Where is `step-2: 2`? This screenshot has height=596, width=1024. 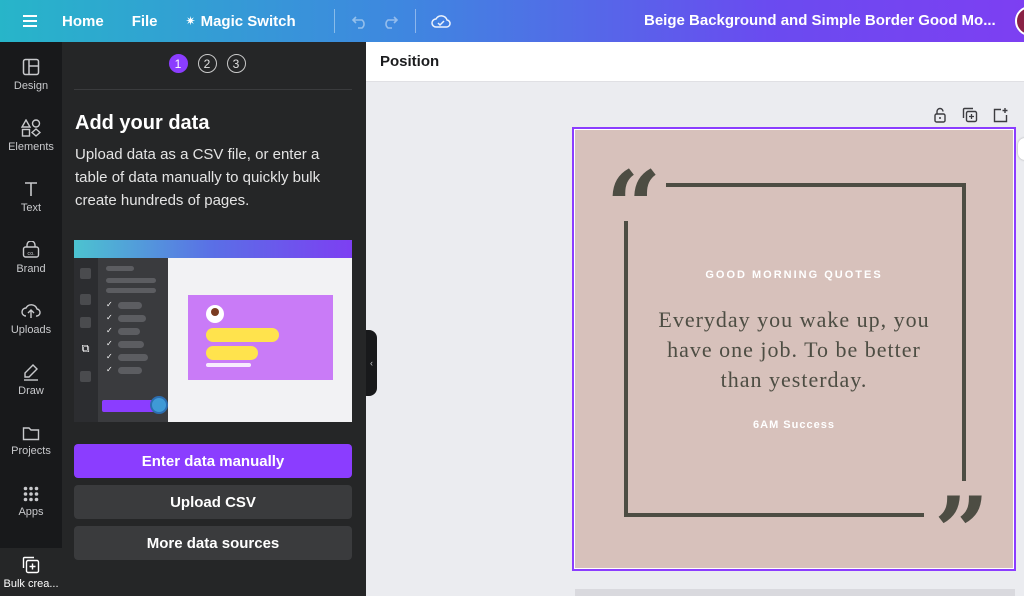
step-2: 2 is located at coordinates (207, 63).